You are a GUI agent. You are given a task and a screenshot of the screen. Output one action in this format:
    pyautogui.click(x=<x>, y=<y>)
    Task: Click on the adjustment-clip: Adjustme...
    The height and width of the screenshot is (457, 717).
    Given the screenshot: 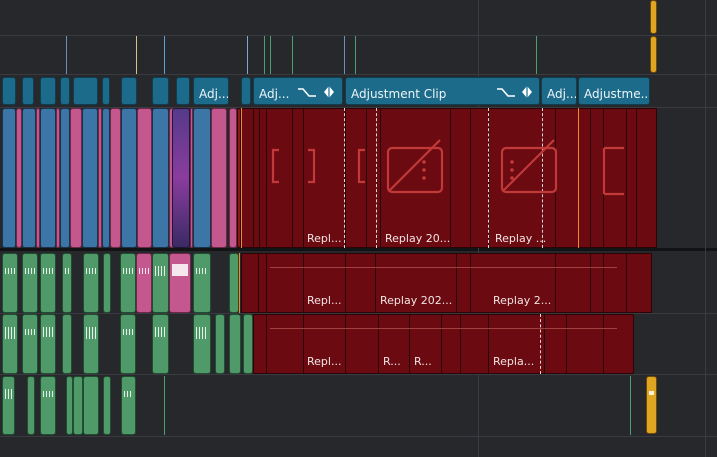 What is the action you would take?
    pyautogui.click(x=614, y=91)
    